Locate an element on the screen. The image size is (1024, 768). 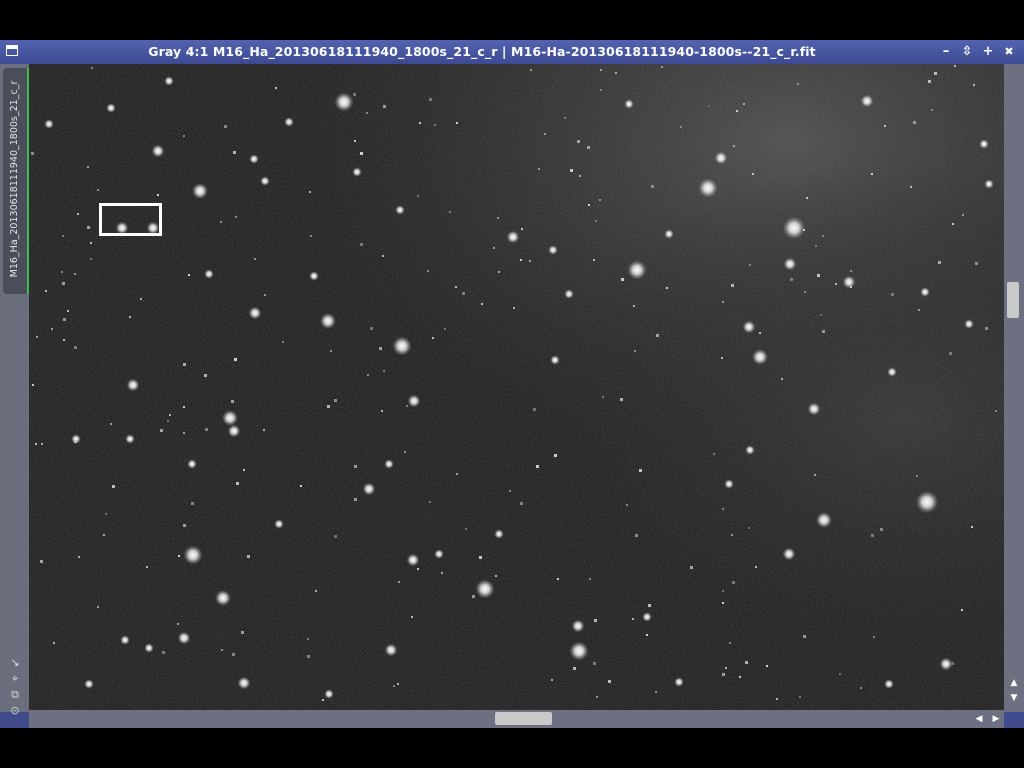
horizontal-scroll-thumb is located at coordinates (523, 718).